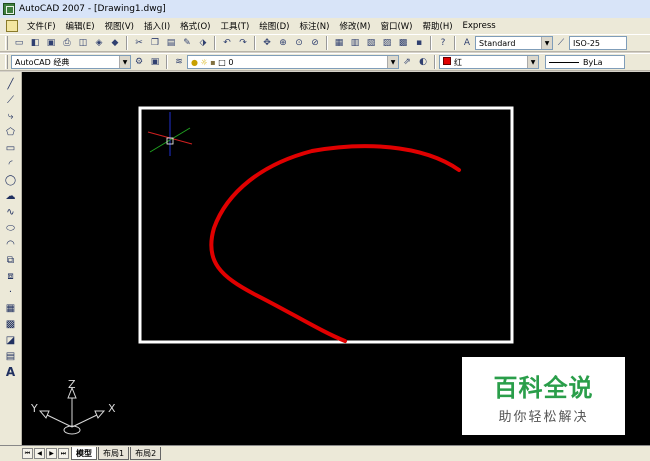 This screenshot has width=650, height=461. I want to click on text-style-select: Standard ▼, so click(514, 43).